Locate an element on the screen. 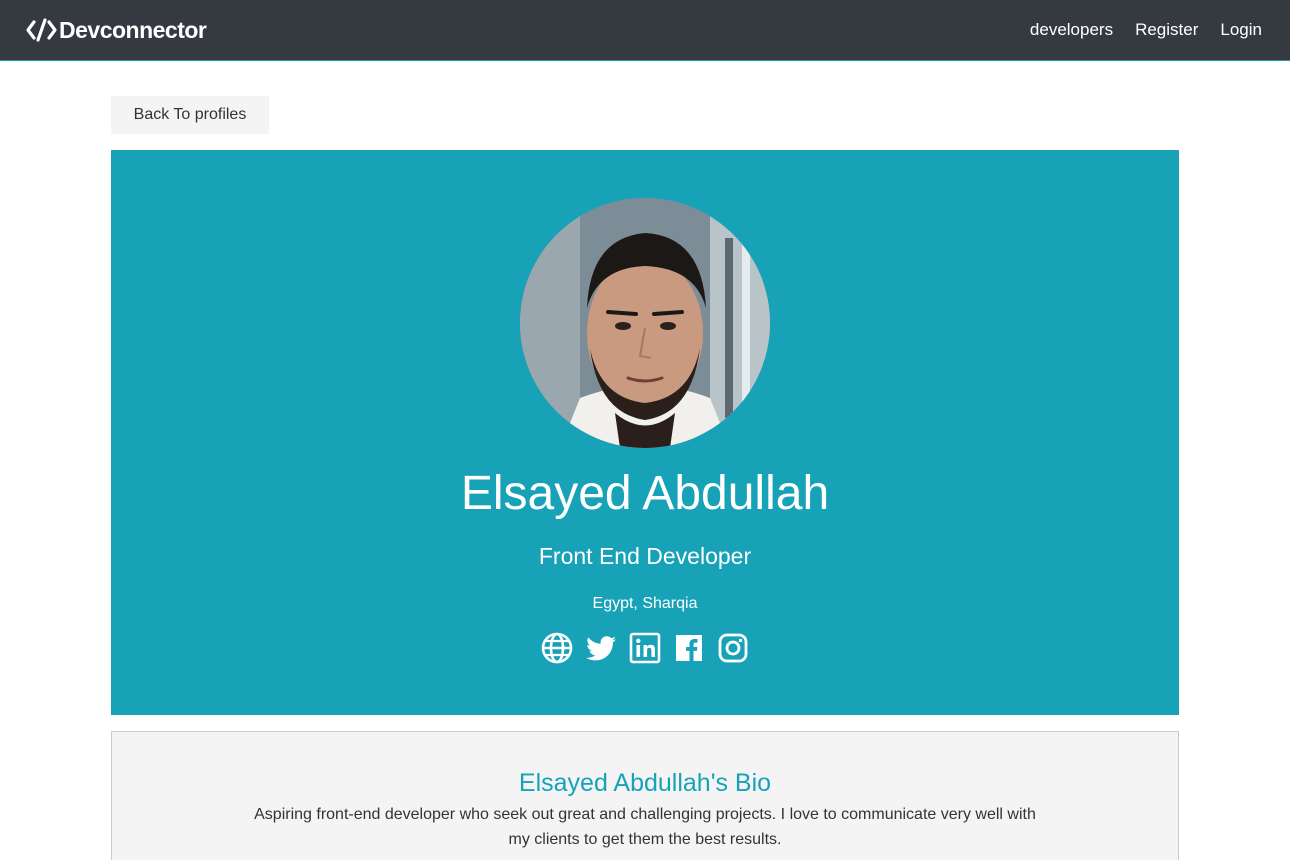 The width and height of the screenshot is (1290, 860). social-links is located at coordinates (645, 648).